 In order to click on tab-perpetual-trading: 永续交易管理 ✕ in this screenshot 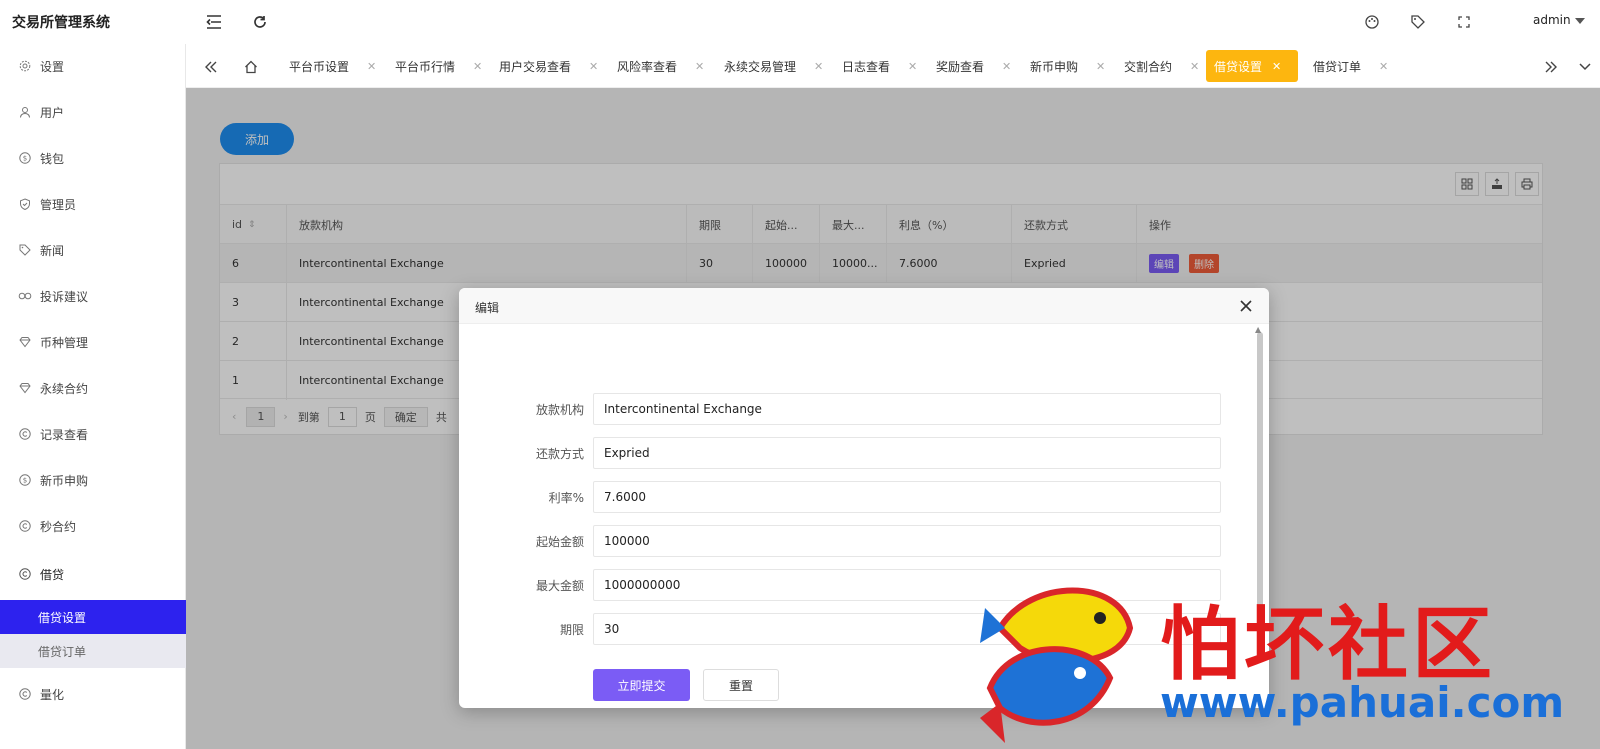, I will do `click(773, 66)`.